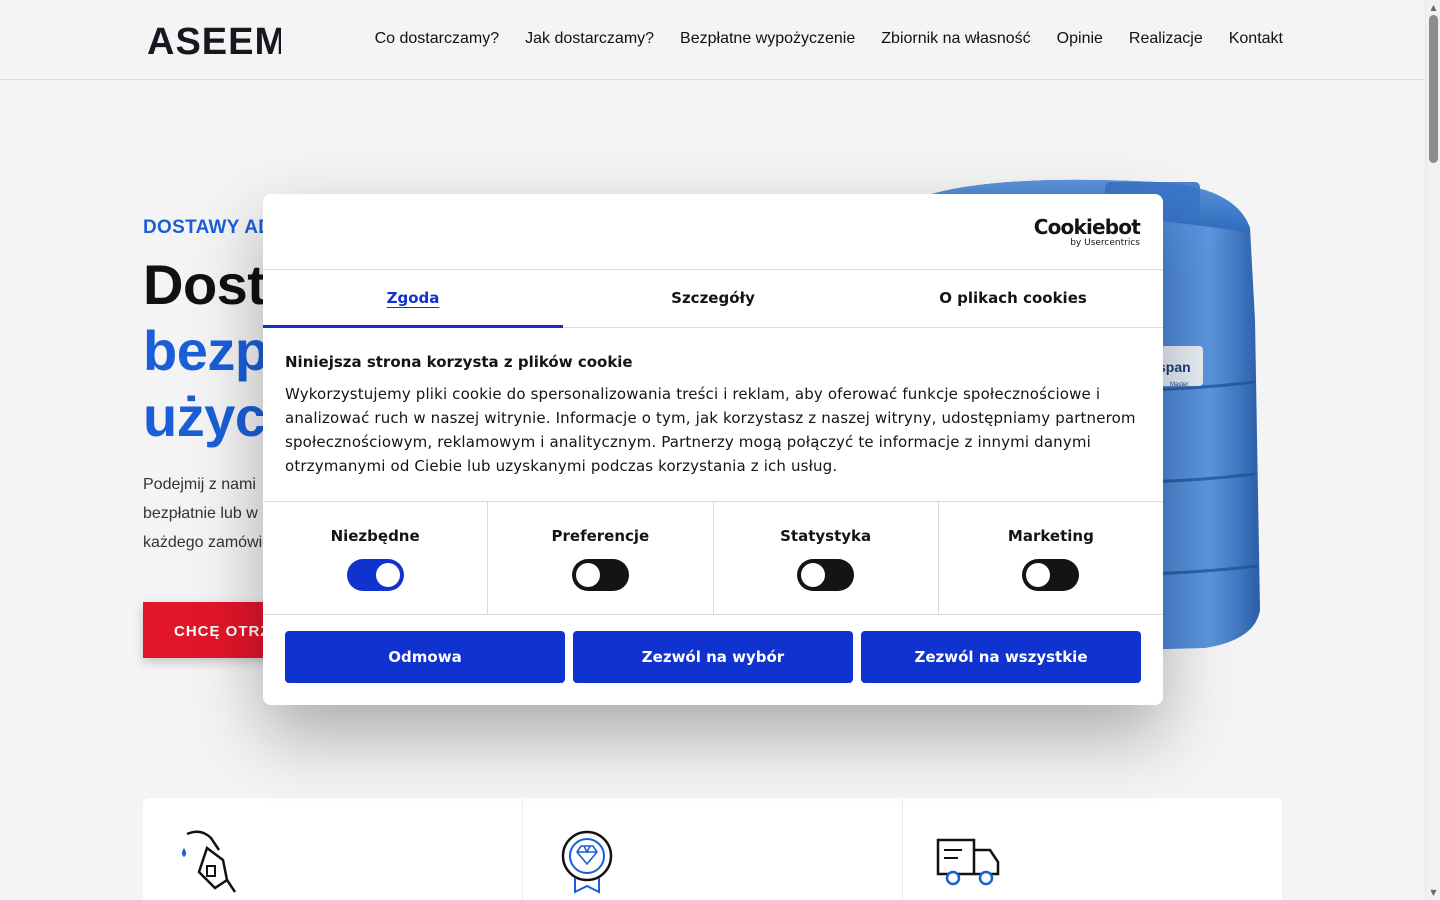 The width and height of the screenshot is (1440, 900). I want to click on tab-zgoda: Zgoda, so click(413, 299).